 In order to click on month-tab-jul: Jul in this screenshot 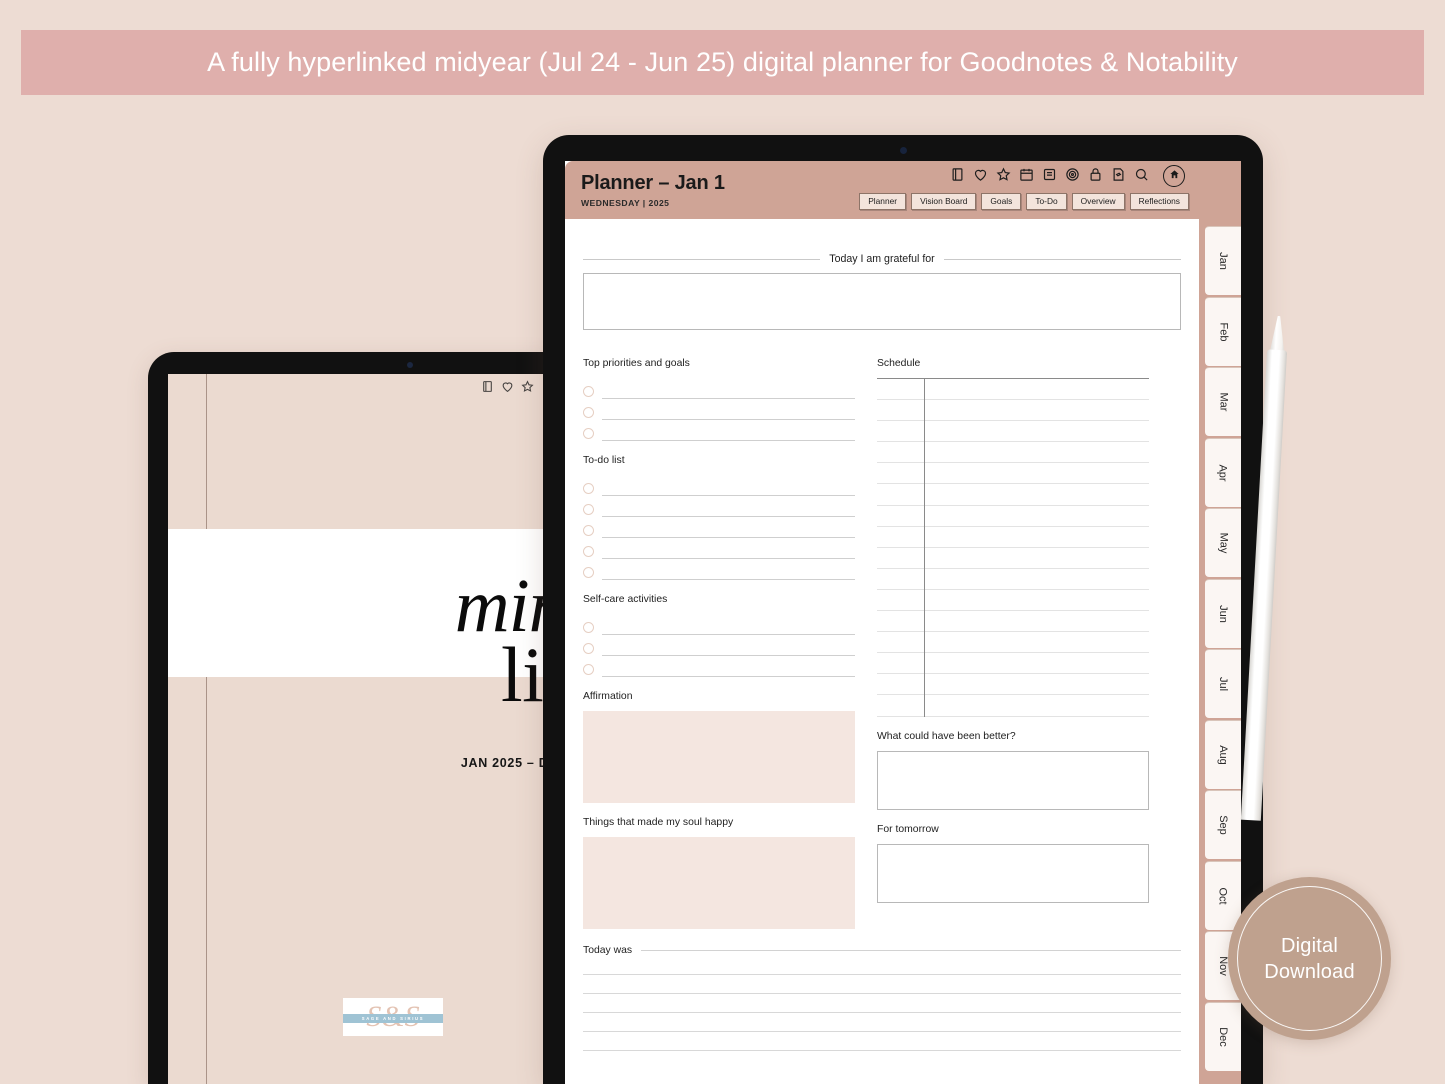, I will do `click(1223, 683)`.